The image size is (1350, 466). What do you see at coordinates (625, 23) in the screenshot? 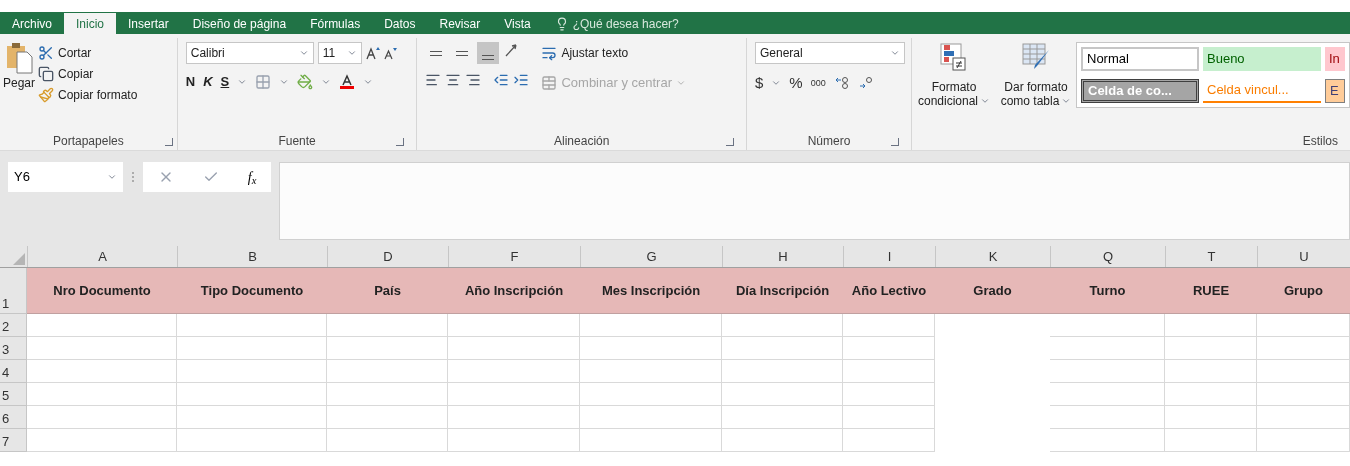
I see `tell-me-field: ¿Qué desea hacer?` at bounding box center [625, 23].